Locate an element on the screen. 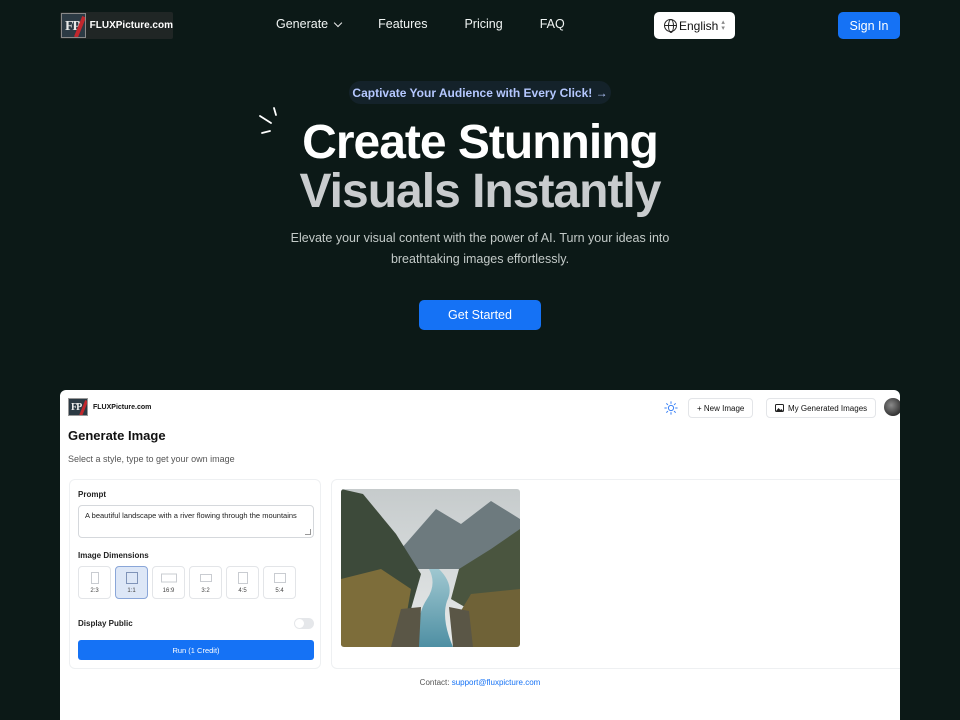 This screenshot has width=960, height=720. dimension-option-2-3: 2:3 is located at coordinates (94, 582).